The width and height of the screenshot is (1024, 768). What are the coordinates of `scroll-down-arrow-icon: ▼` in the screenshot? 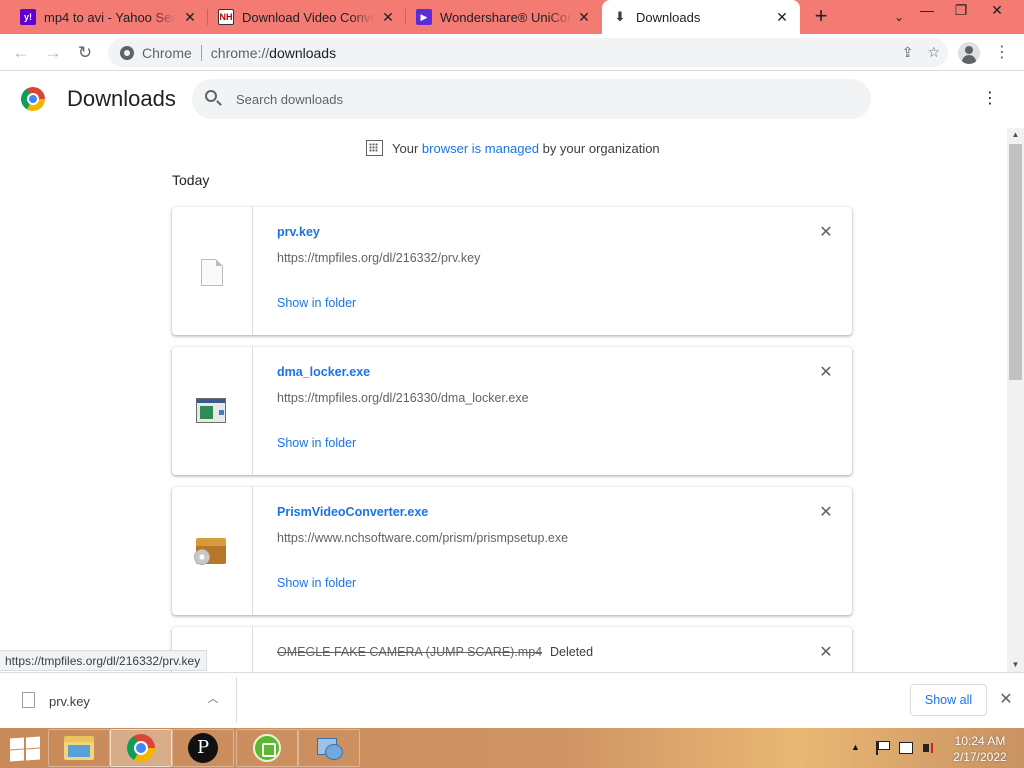 It's located at (1015, 665).